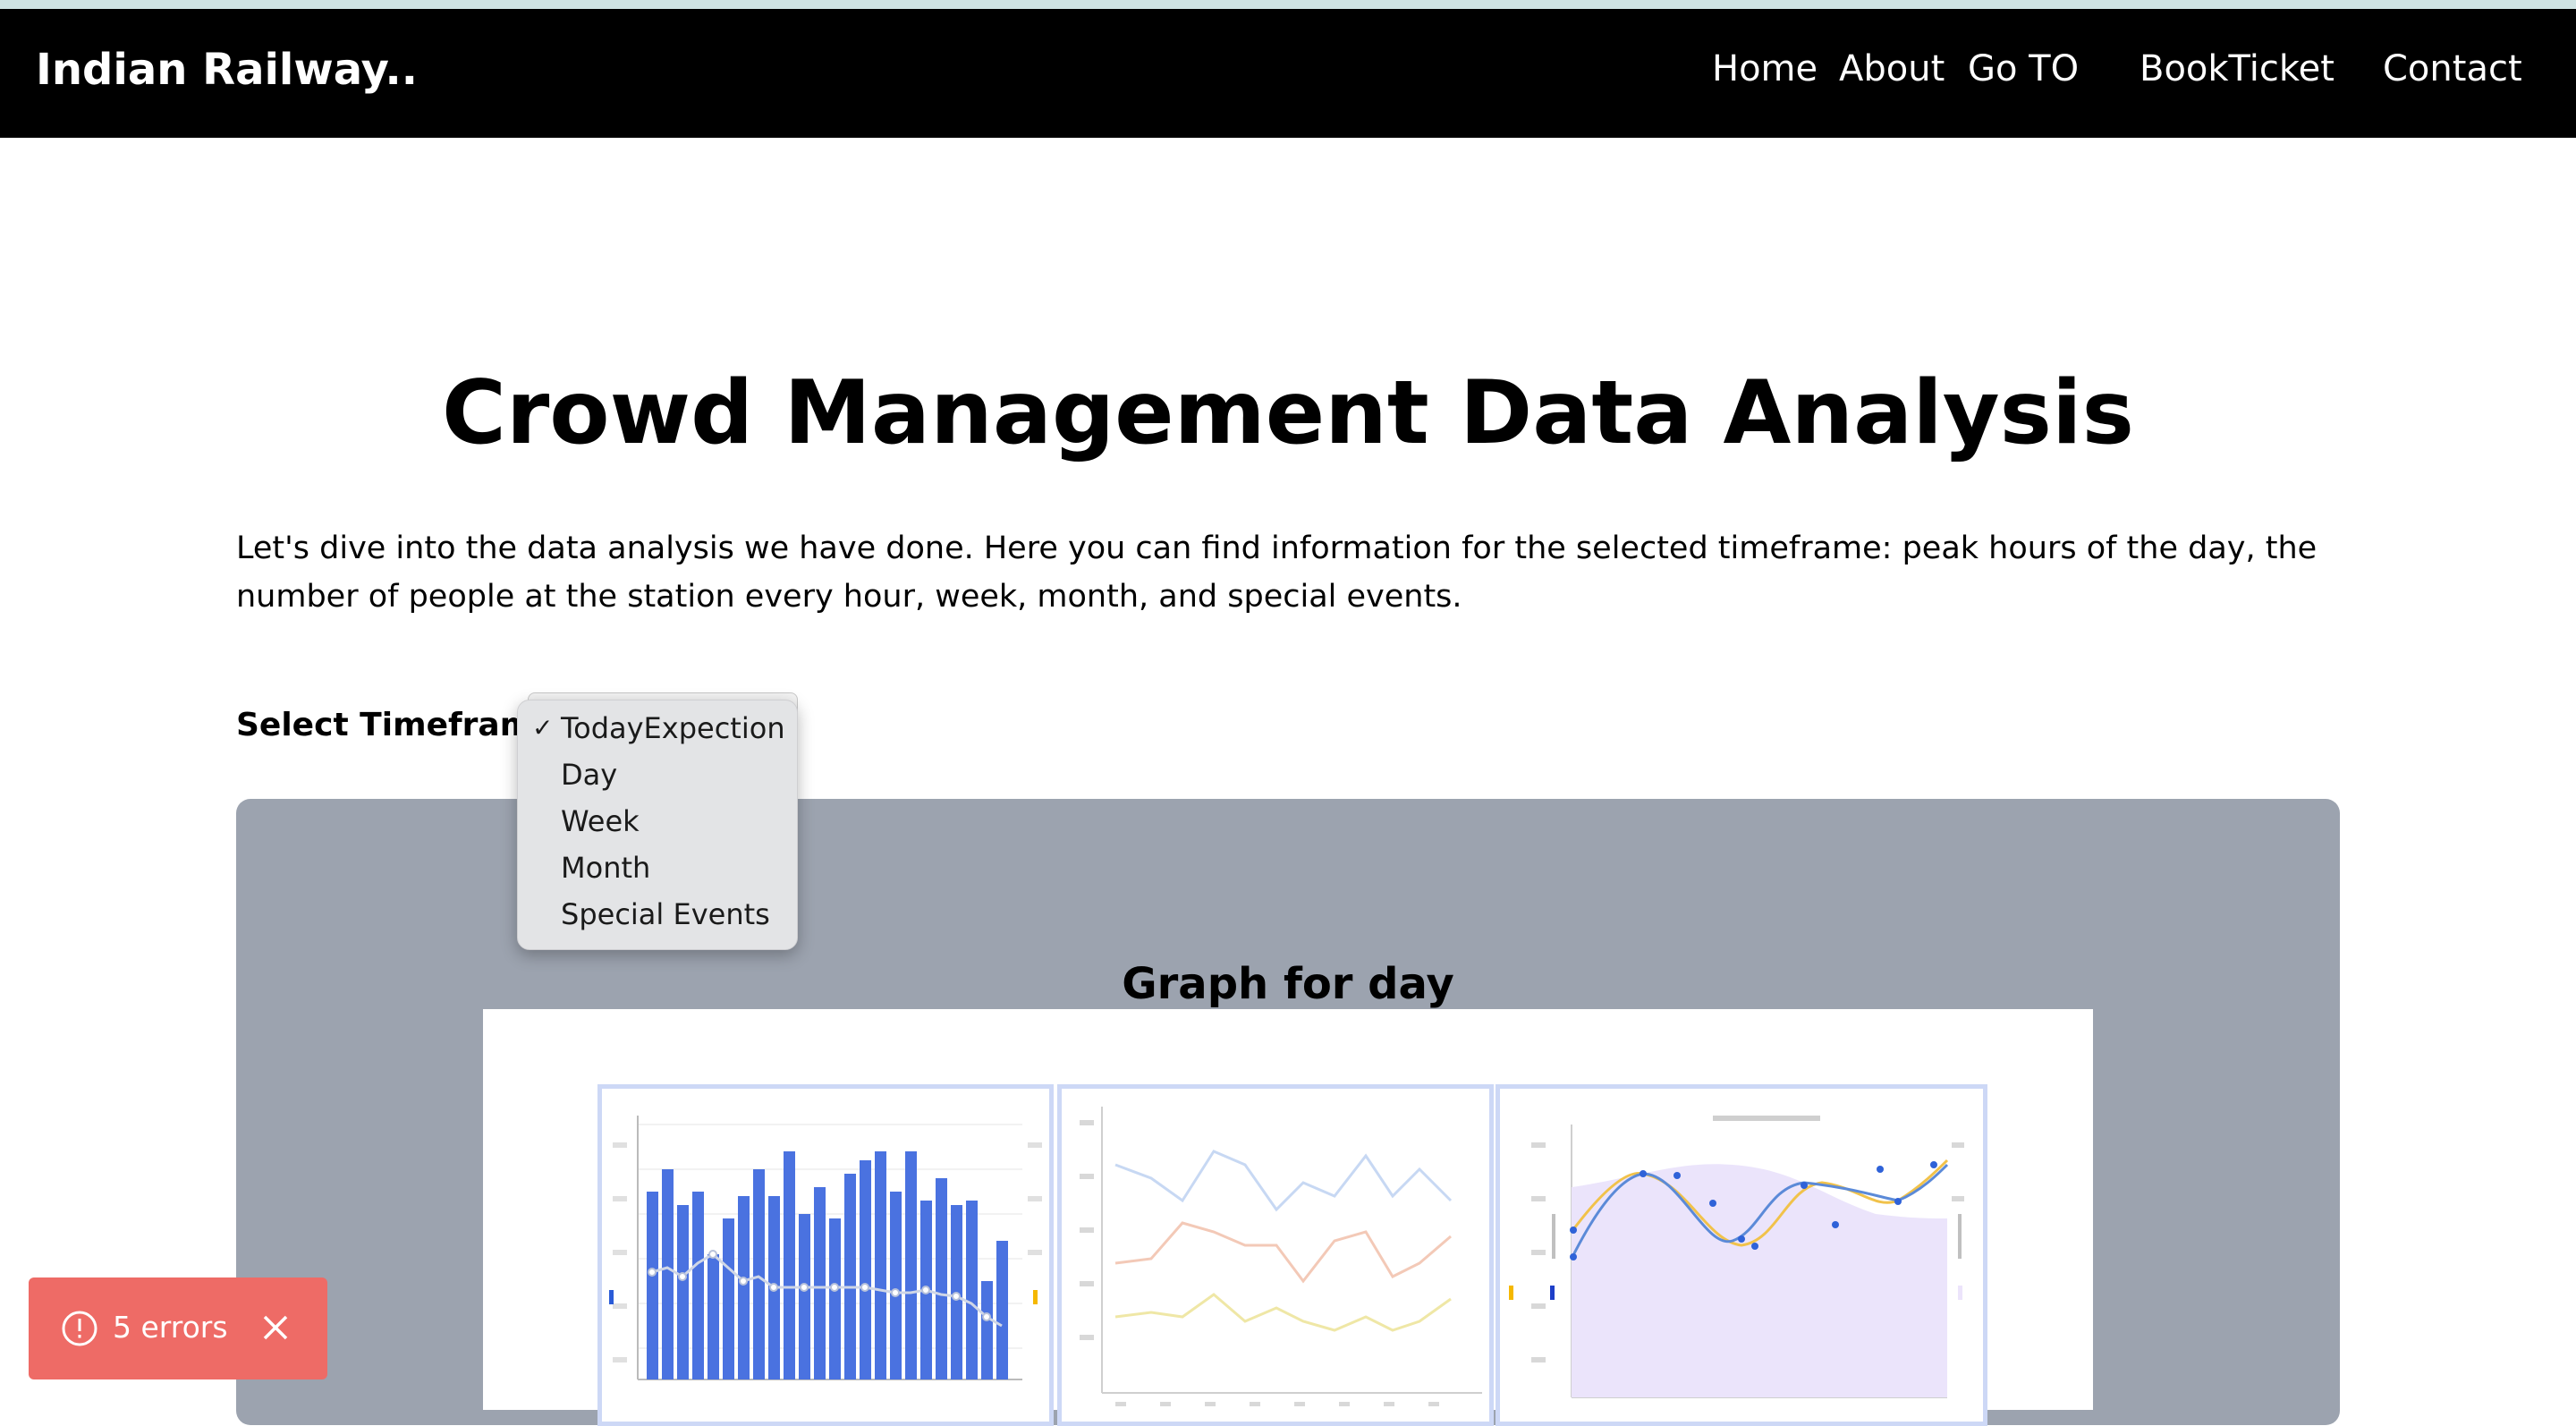 The width and height of the screenshot is (2576, 1426). Describe the element at coordinates (589, 775) in the screenshot. I see `timeframe-option-day: Day` at that location.